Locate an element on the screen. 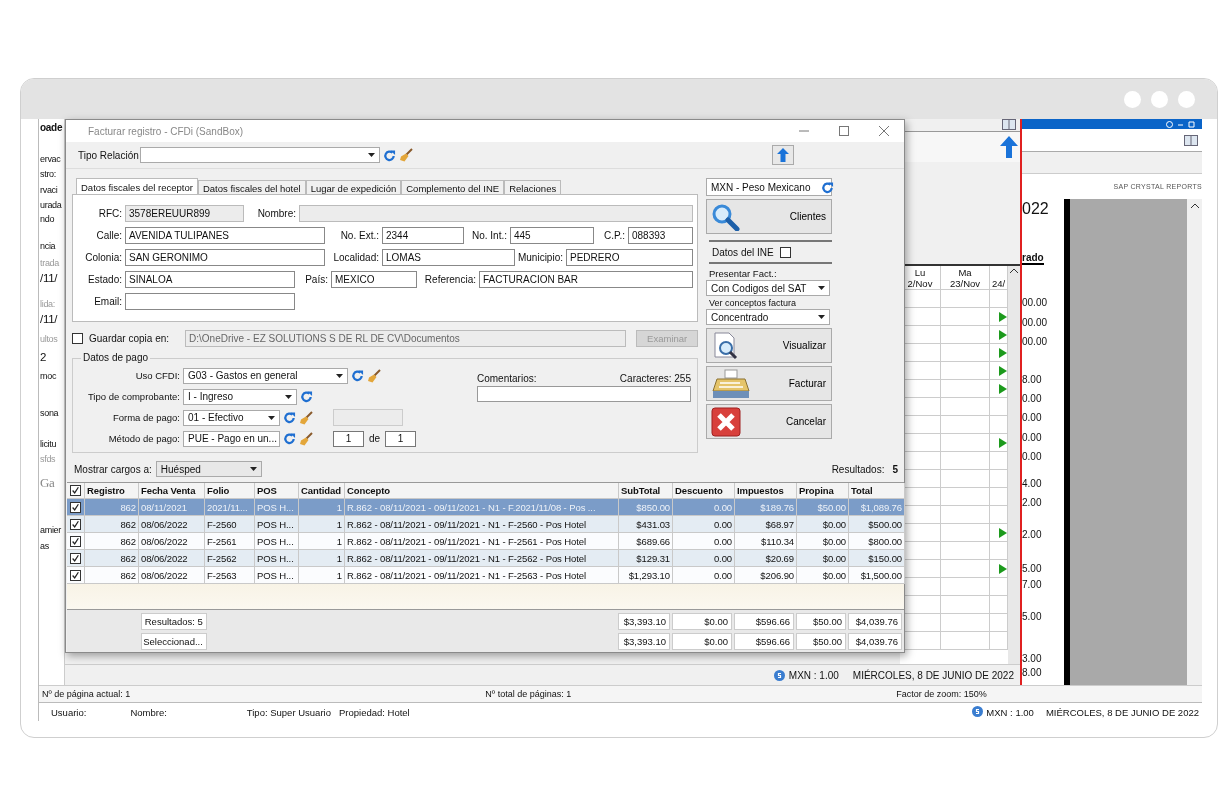 The image size is (1221, 791). up-button is located at coordinates (783, 155).